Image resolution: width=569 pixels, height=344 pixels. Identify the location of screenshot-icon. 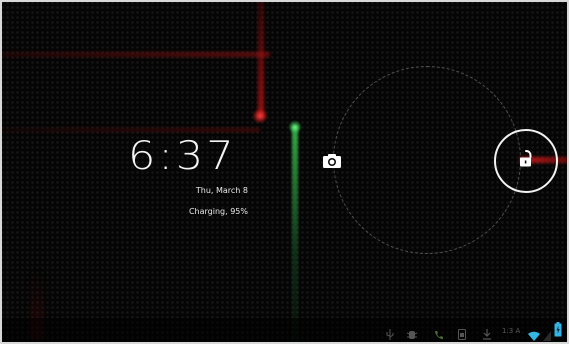
(462, 334).